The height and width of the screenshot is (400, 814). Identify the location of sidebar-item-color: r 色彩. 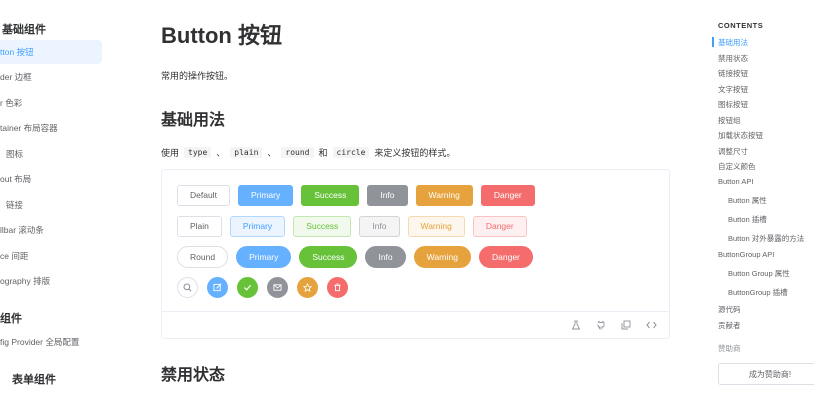
(51, 103).